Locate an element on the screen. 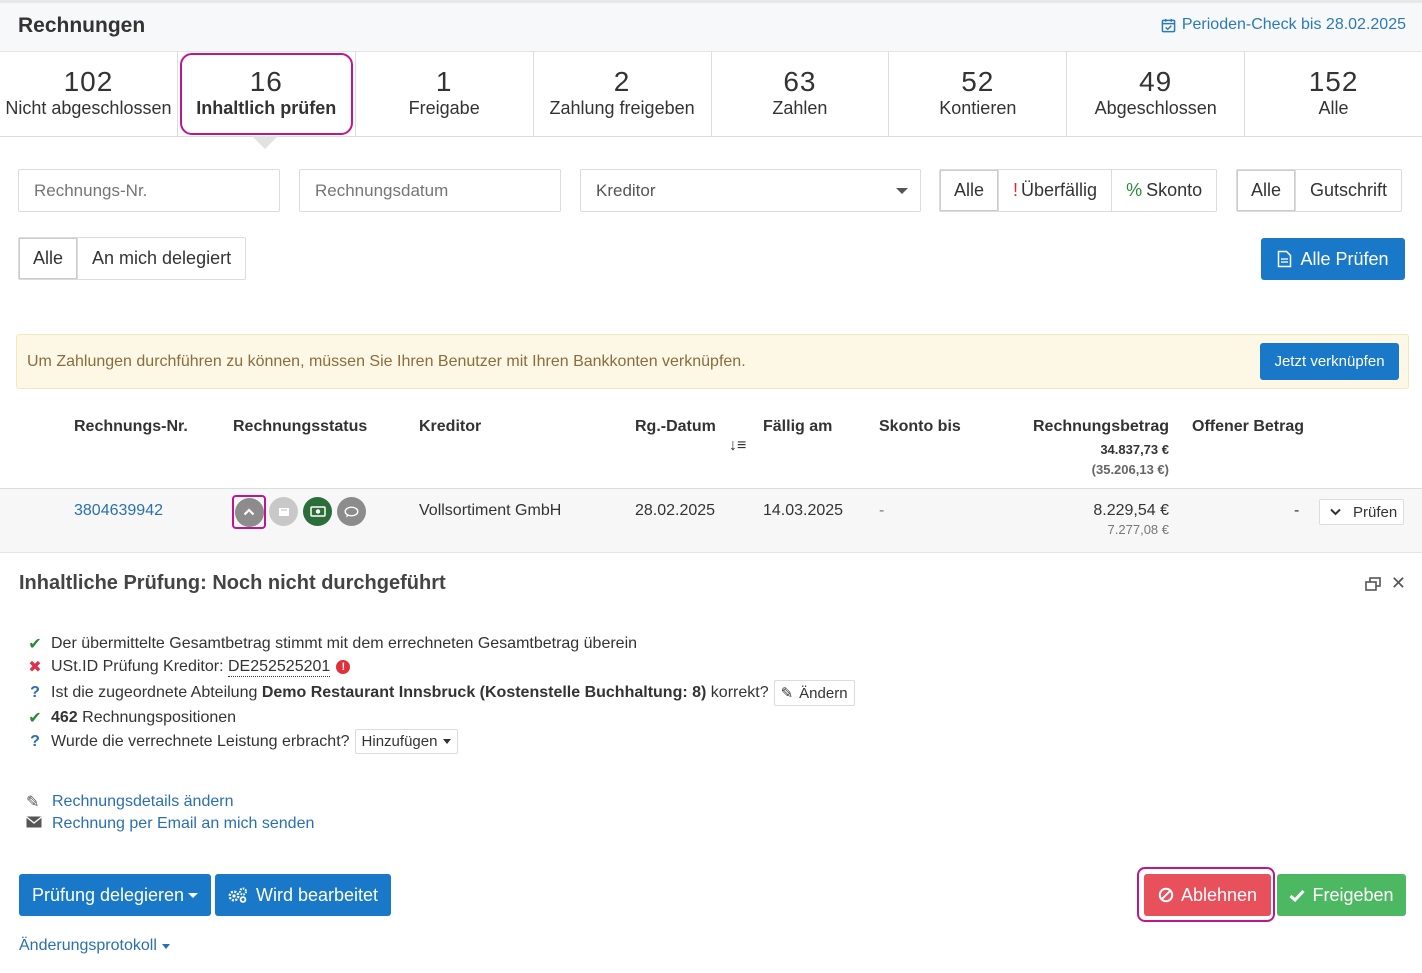  filter-discount-button: % Skonto is located at coordinates (1164, 190).